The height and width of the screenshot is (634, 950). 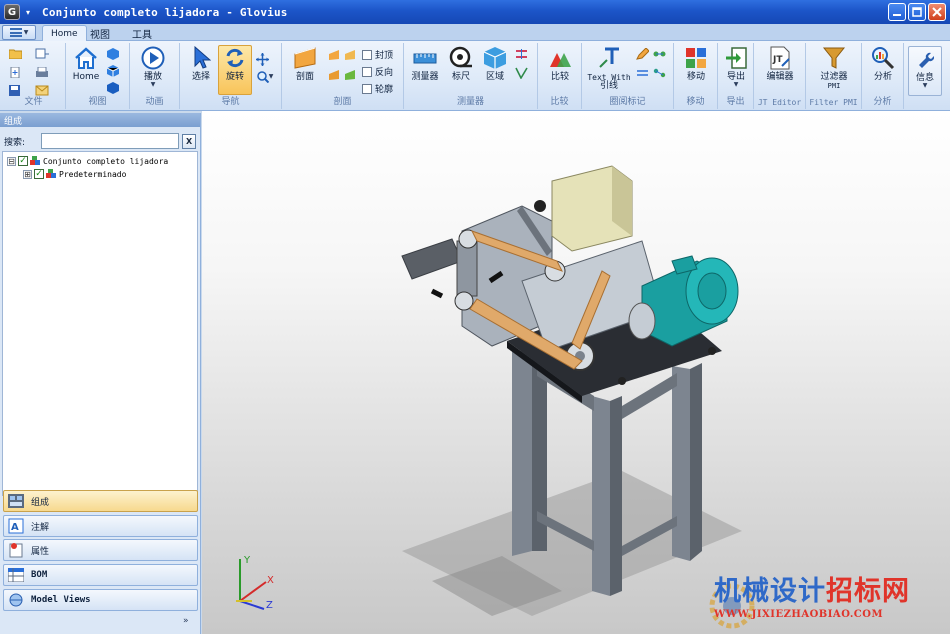 What do you see at coordinates (475, 12) in the screenshot?
I see `title-bar: G ▾ Conjunto completo lijadora - Glovius` at bounding box center [475, 12].